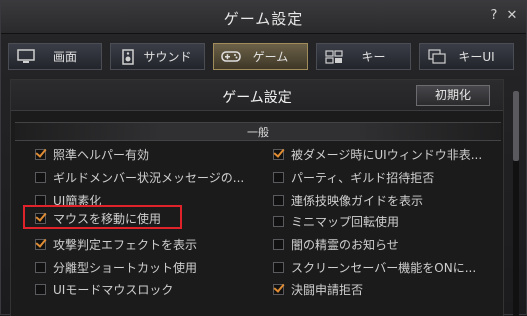 The height and width of the screenshot is (316, 527). I want to click on option-label: パーティ、ギルド招待拒否, so click(363, 177).